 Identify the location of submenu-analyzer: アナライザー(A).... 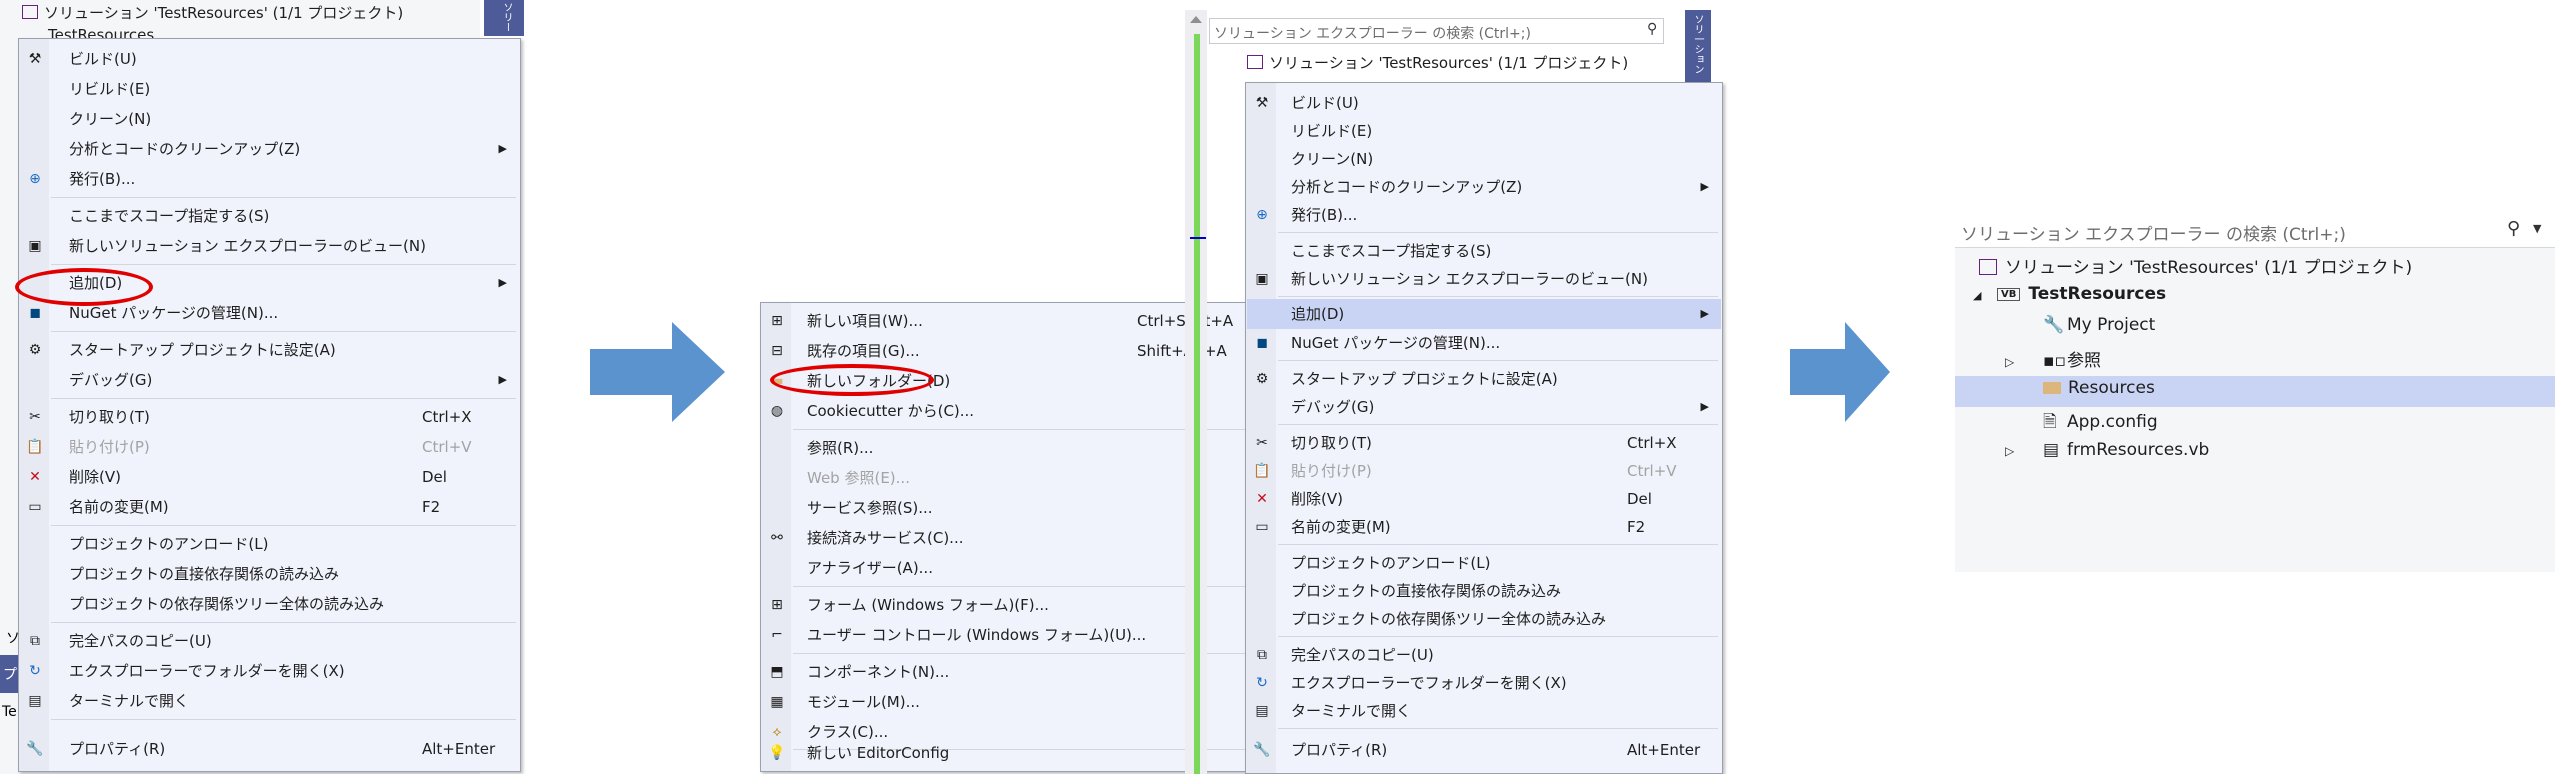
(1005, 568).